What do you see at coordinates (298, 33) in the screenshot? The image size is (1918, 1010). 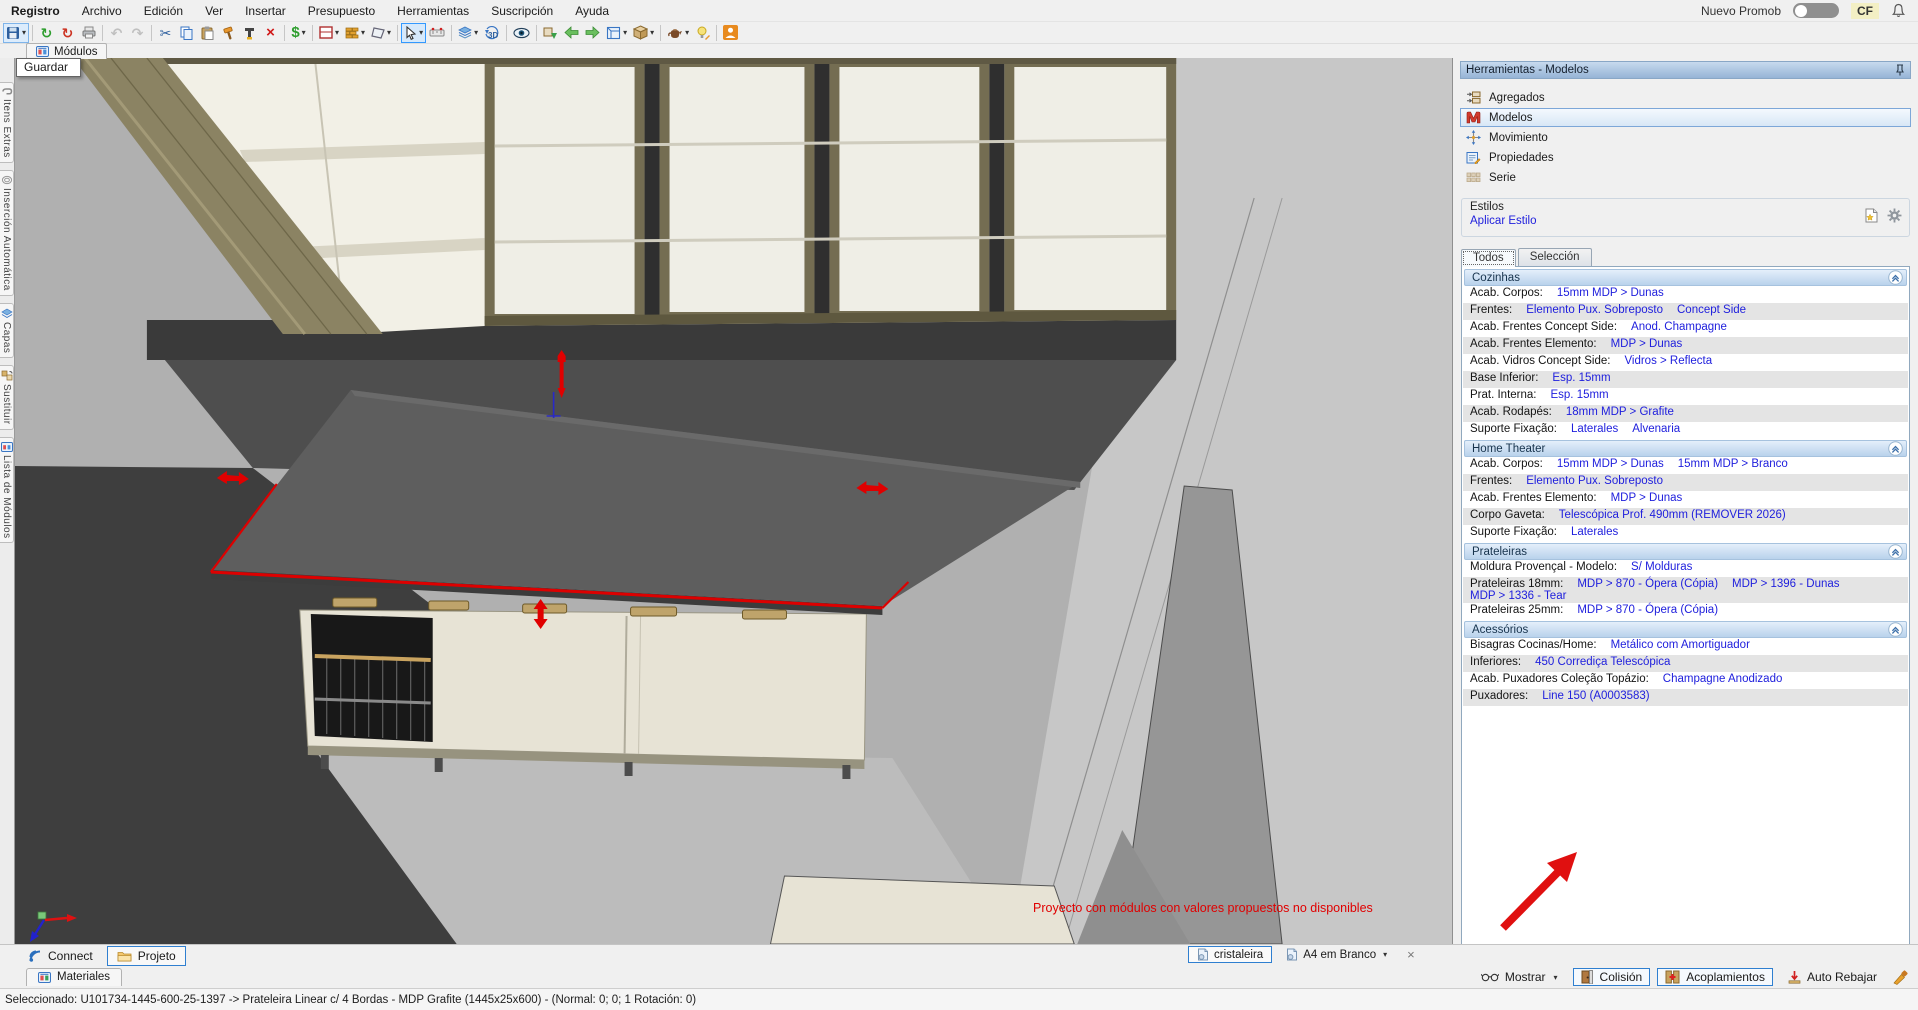 I see `toolbar-button-budget: $ ▾` at bounding box center [298, 33].